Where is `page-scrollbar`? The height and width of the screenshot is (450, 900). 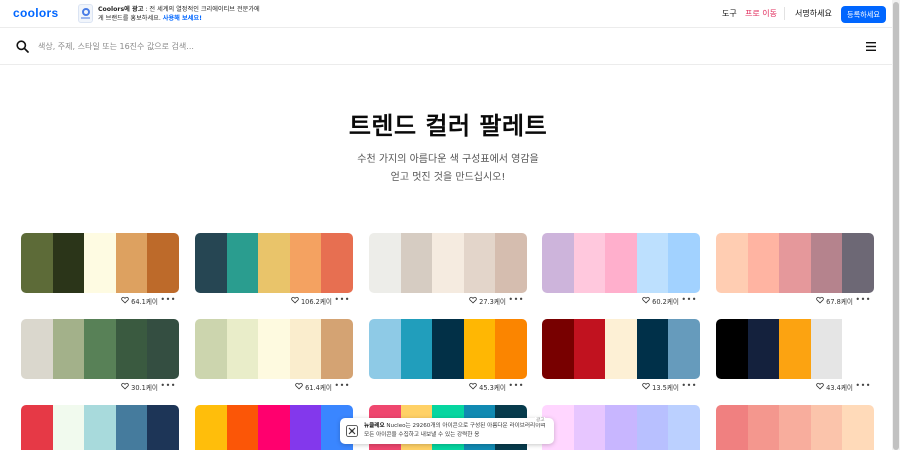 page-scrollbar is located at coordinates (896, 225).